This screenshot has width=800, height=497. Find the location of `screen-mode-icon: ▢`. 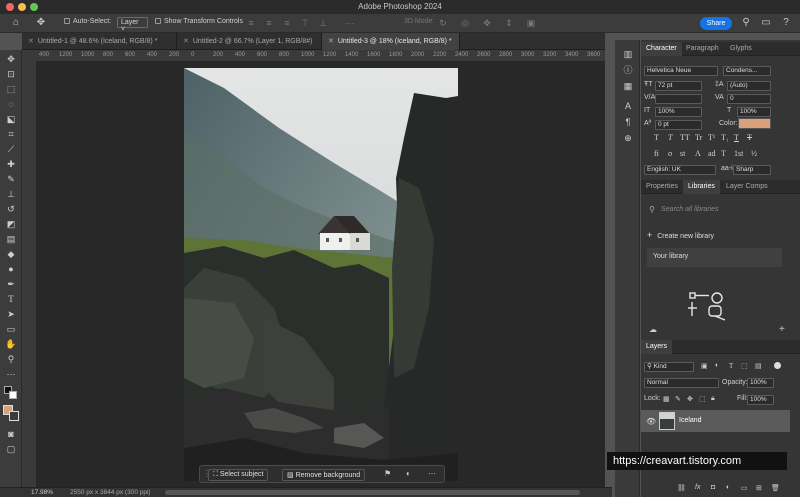

screen-mode-icon: ▢ is located at coordinates (11, 449).